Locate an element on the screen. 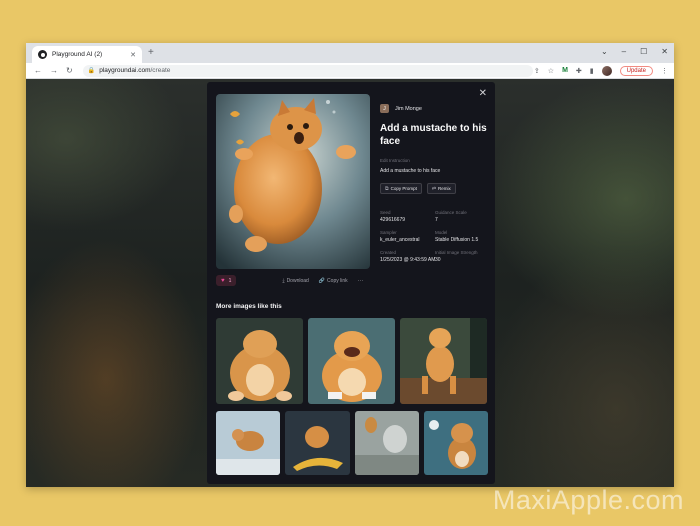 This screenshot has width=700, height=526. meta-value: 7 is located at coordinates (436, 220).